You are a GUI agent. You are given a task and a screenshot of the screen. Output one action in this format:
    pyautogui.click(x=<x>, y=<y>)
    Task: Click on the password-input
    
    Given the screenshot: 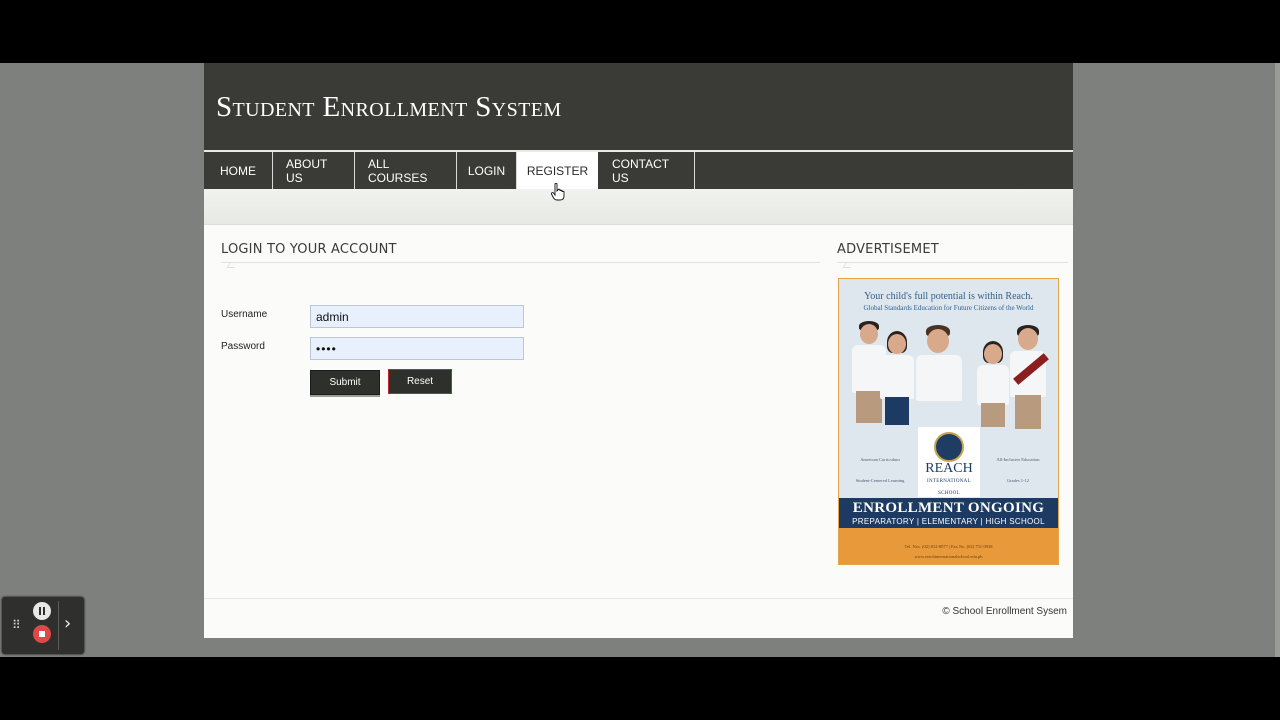 What is the action you would take?
    pyautogui.click(x=417, y=348)
    